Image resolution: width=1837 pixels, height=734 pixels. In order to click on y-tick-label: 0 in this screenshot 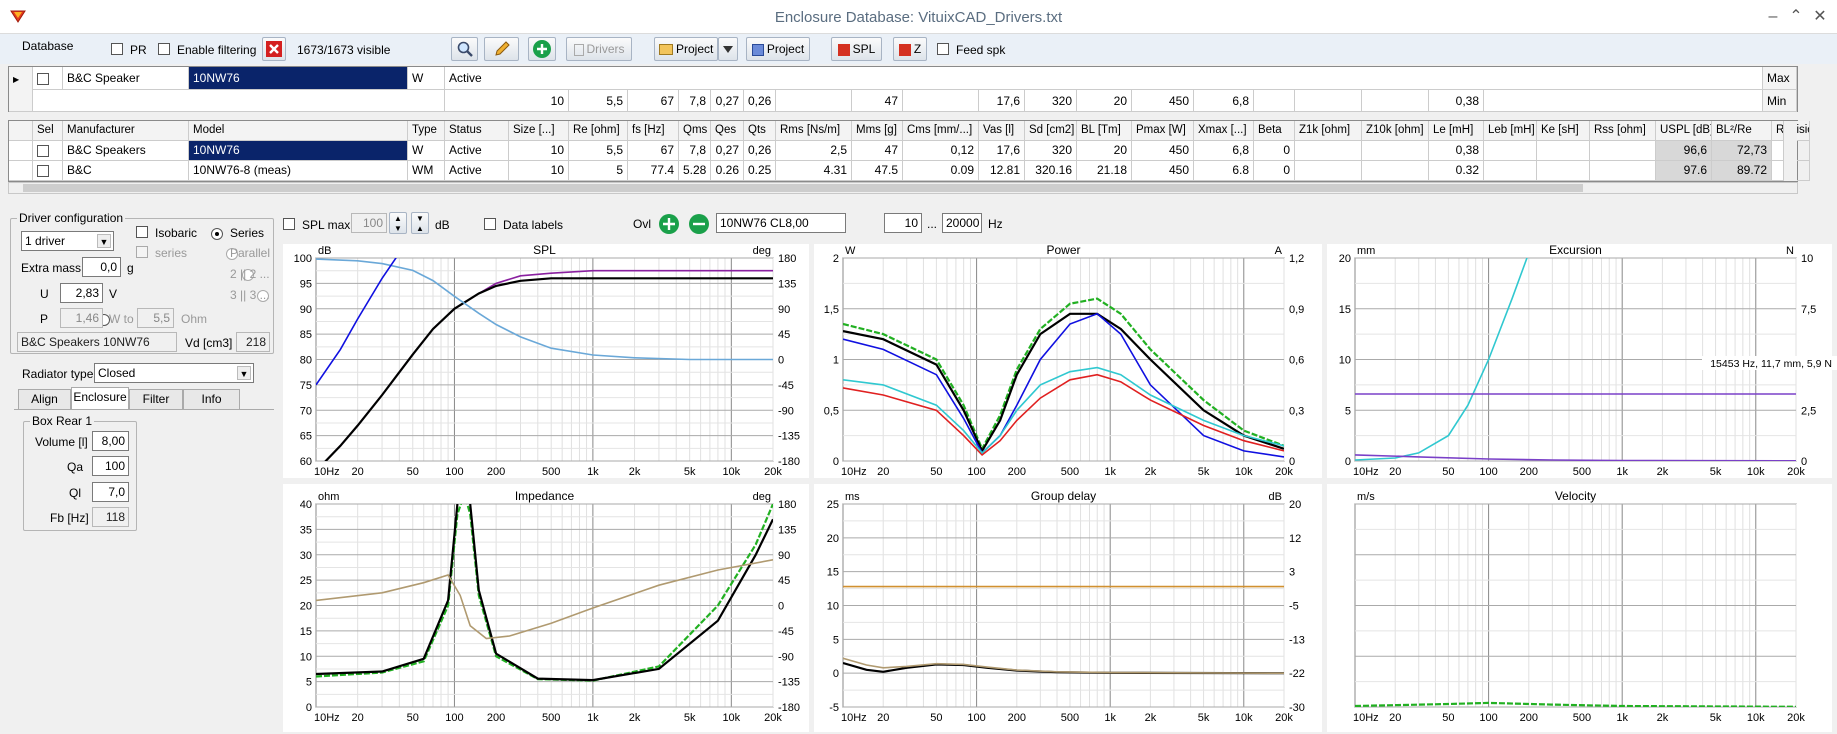, I will do `click(1348, 462)`.